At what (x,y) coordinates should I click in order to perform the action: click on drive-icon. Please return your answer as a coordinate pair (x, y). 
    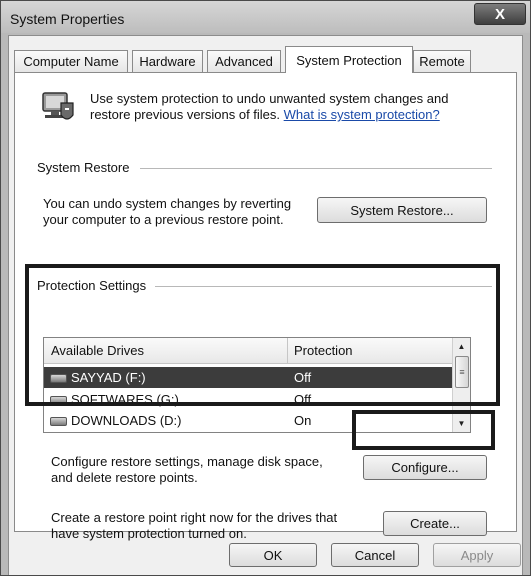
    Looking at the image, I should click on (58, 421).